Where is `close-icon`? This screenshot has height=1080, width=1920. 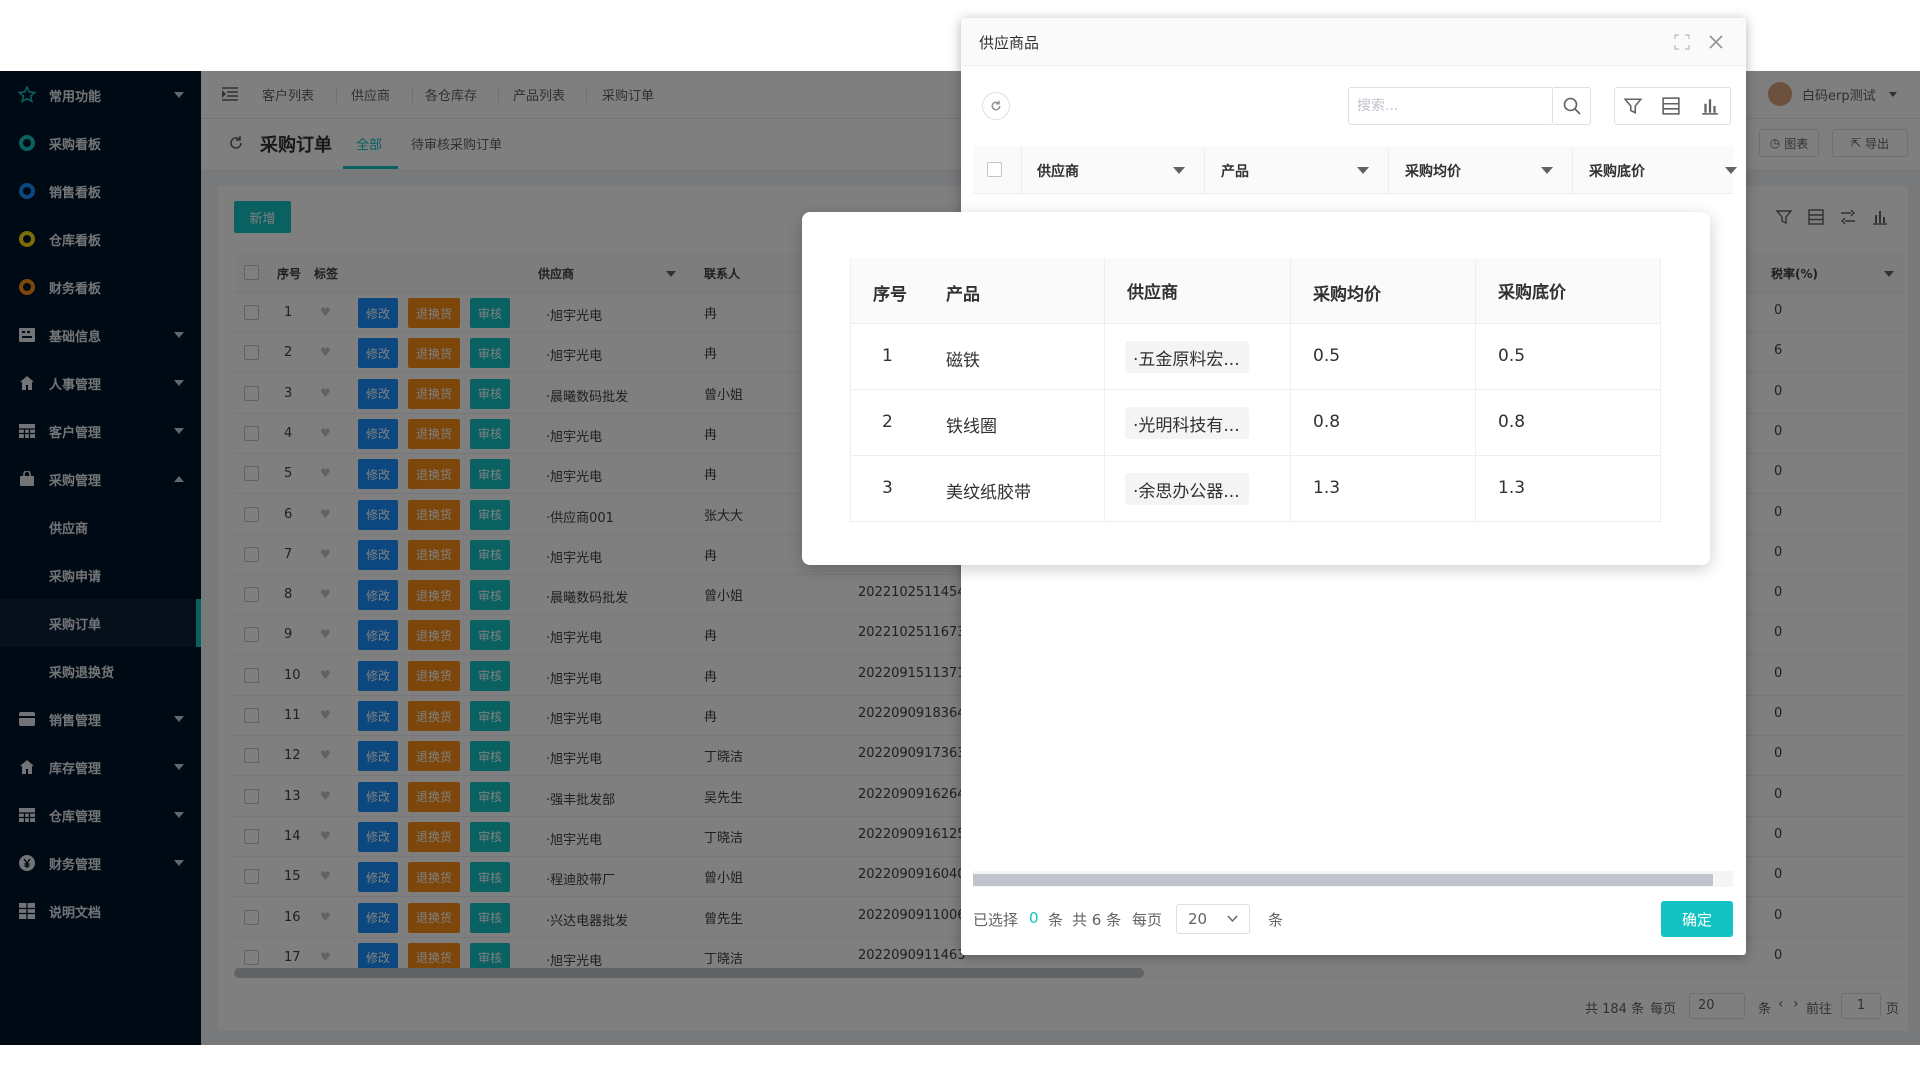 close-icon is located at coordinates (1716, 44).